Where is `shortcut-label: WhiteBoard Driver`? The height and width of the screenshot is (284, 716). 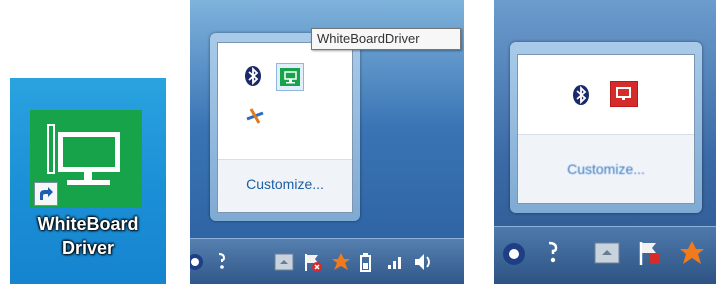 shortcut-label: WhiteBoard Driver is located at coordinates (88, 236).